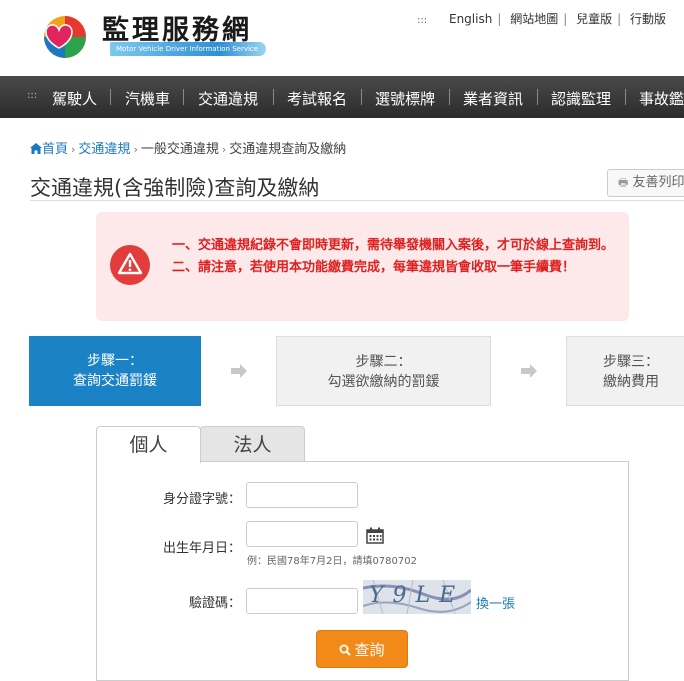  What do you see at coordinates (383, 371) in the screenshot?
I see `step-2: 步驟二： 勾選欲繳納的罰鍰` at bounding box center [383, 371].